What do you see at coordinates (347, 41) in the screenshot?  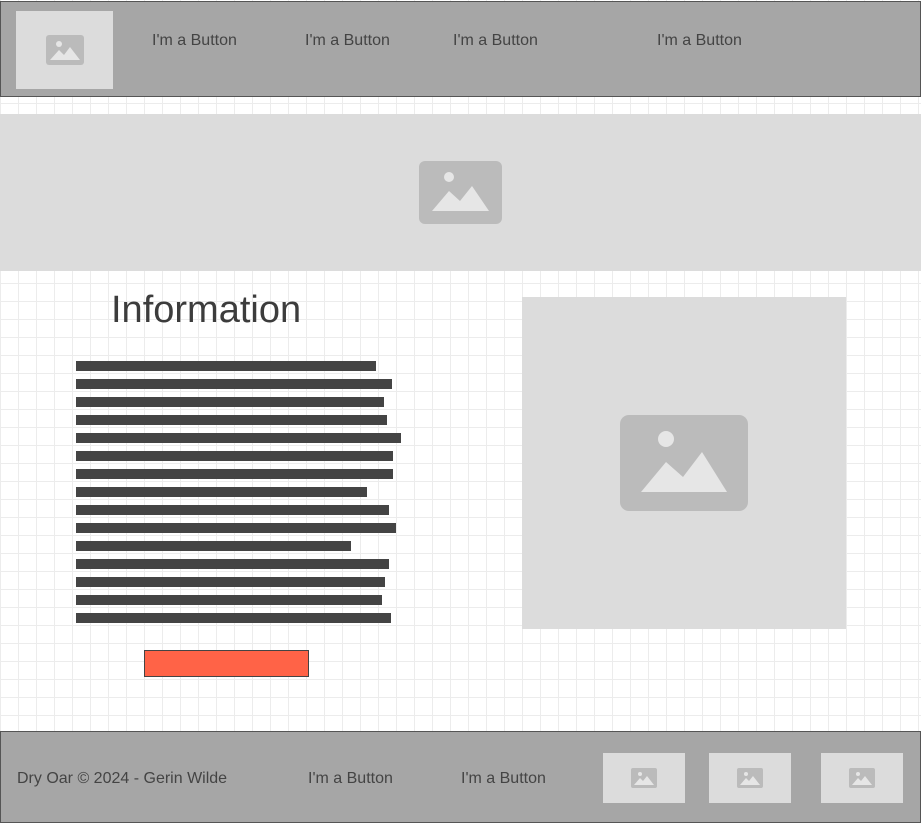 I see `nav-button-2: I'm a Button` at bounding box center [347, 41].